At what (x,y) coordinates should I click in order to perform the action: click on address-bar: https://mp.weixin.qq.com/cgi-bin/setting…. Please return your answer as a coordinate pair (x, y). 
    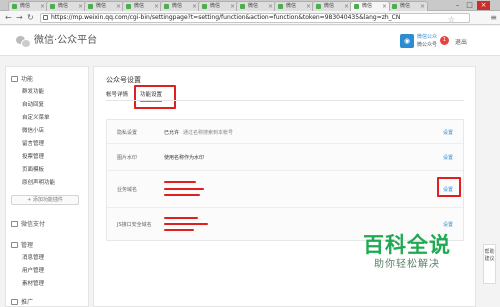
    Looking at the image, I should click on (255, 18).